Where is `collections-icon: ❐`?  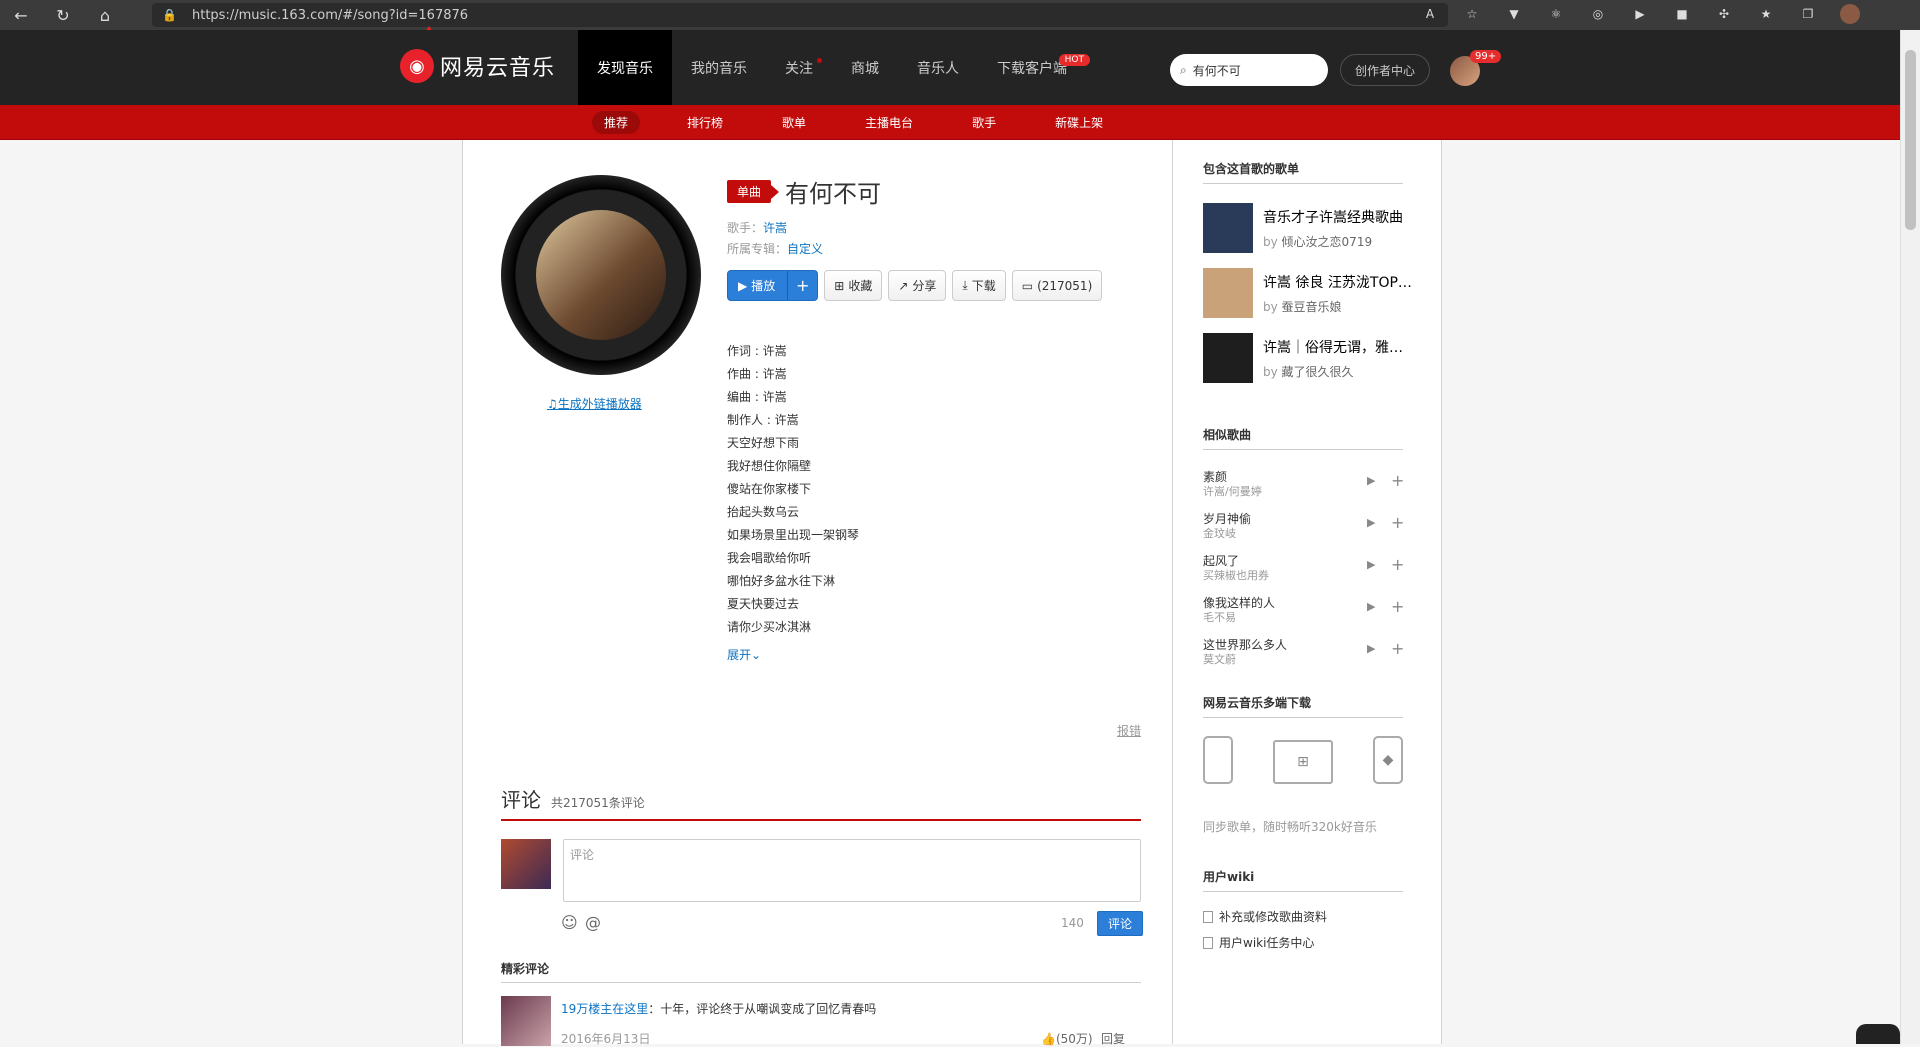
collections-icon: ❐ is located at coordinates (1808, 14).